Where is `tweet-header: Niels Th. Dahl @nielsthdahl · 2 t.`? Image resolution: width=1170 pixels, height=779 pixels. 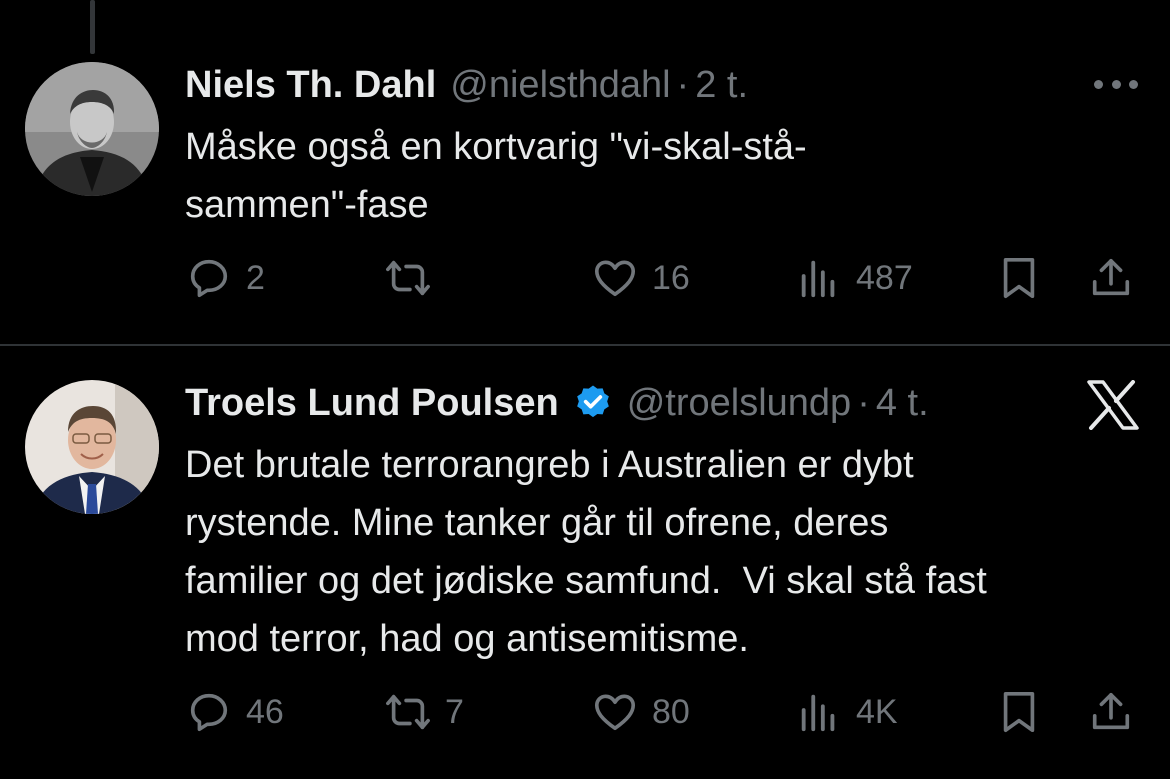 tweet-header: Niels Th. Dahl @nielsthdahl · 2 t. is located at coordinates (466, 85).